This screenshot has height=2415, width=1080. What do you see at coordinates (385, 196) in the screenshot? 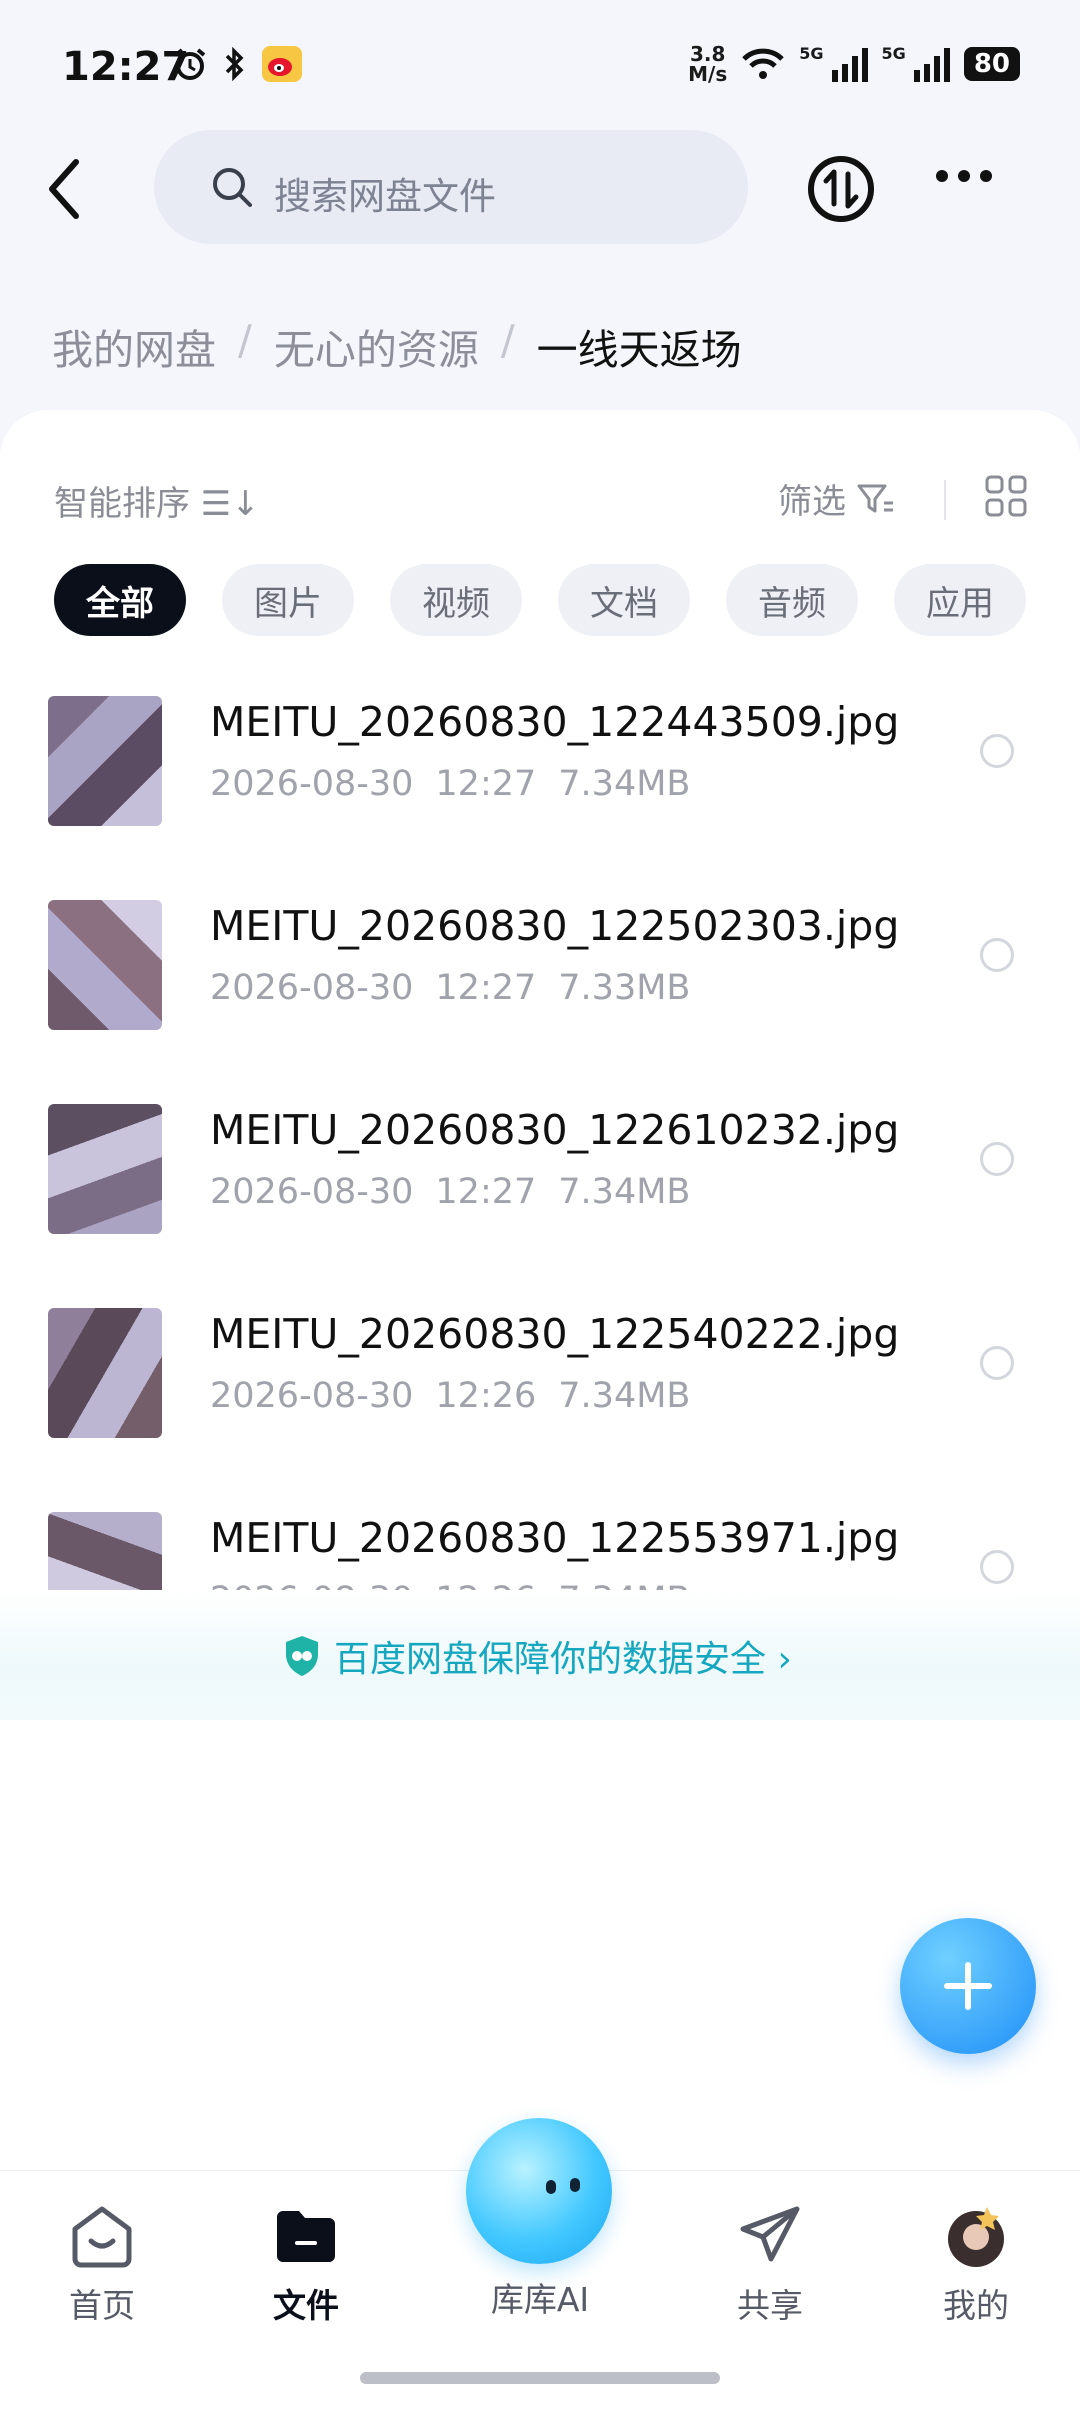
I see `search-placeholder: 搜索网盘文件` at bounding box center [385, 196].